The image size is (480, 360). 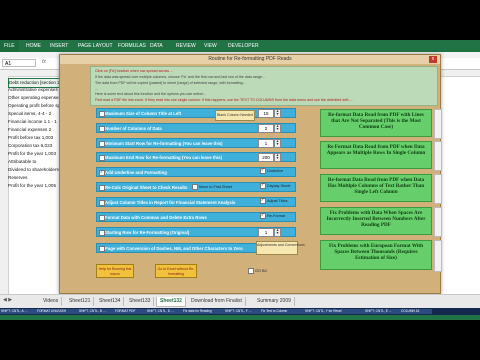 What do you see at coordinates (143, 113) in the screenshot?
I see `option-label: Maximum Size of Column Title at Left` at bounding box center [143, 113].